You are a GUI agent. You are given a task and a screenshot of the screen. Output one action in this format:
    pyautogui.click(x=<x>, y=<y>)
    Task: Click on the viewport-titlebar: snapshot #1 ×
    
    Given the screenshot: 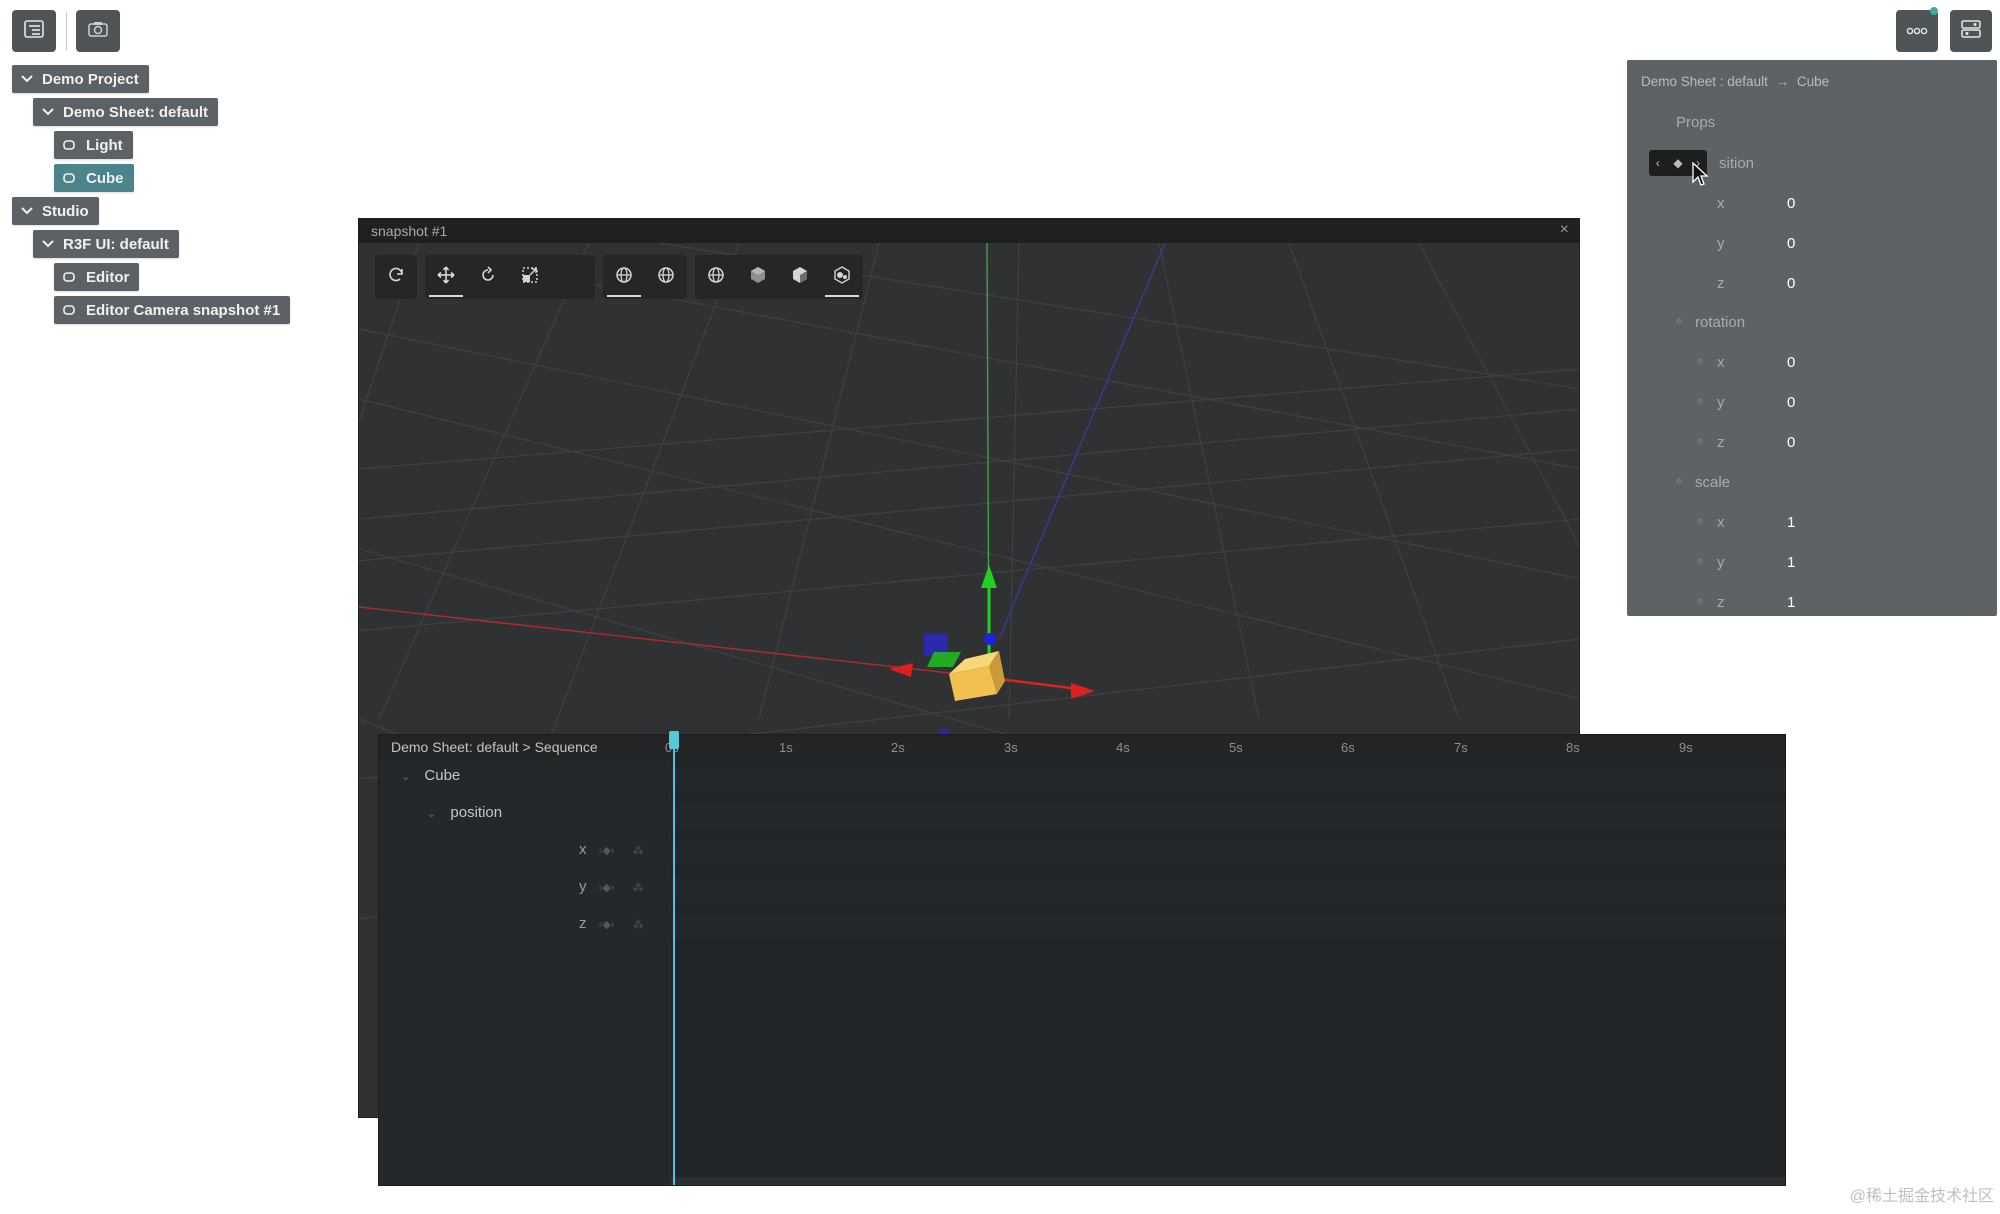 What is the action you would take?
    pyautogui.click(x=969, y=231)
    